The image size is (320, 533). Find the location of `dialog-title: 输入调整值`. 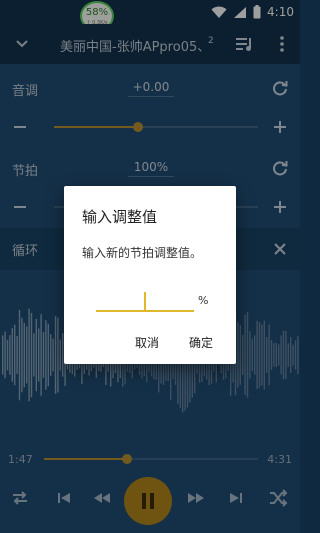

dialog-title: 输入调整值 is located at coordinates (120, 217).